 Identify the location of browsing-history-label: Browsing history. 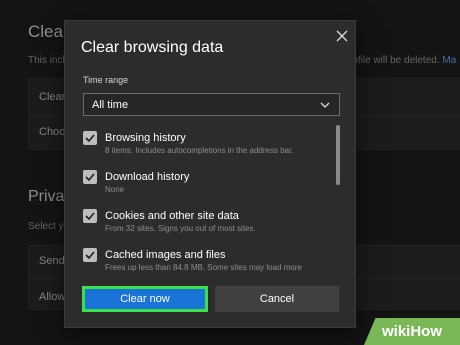
(145, 138).